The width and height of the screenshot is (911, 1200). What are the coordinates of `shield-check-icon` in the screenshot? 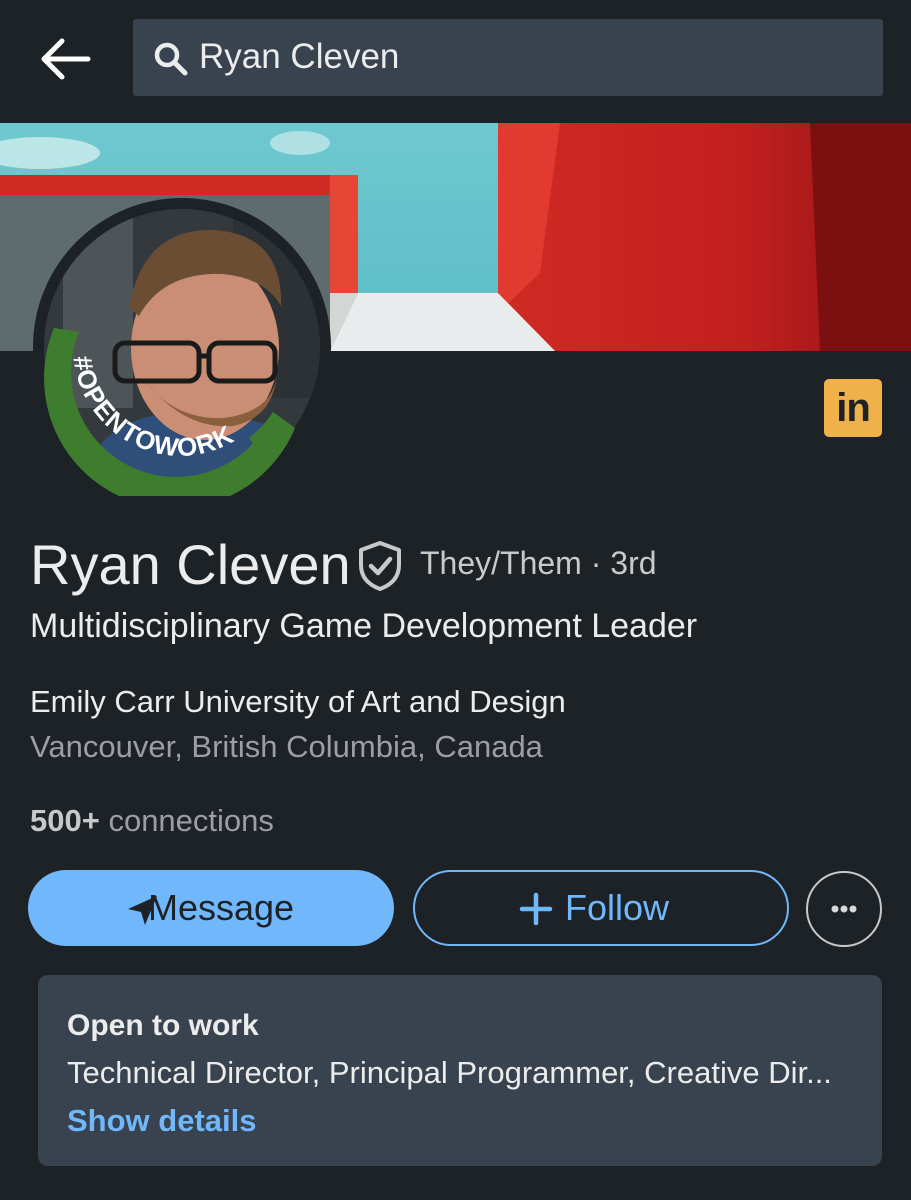 It's located at (380, 566).